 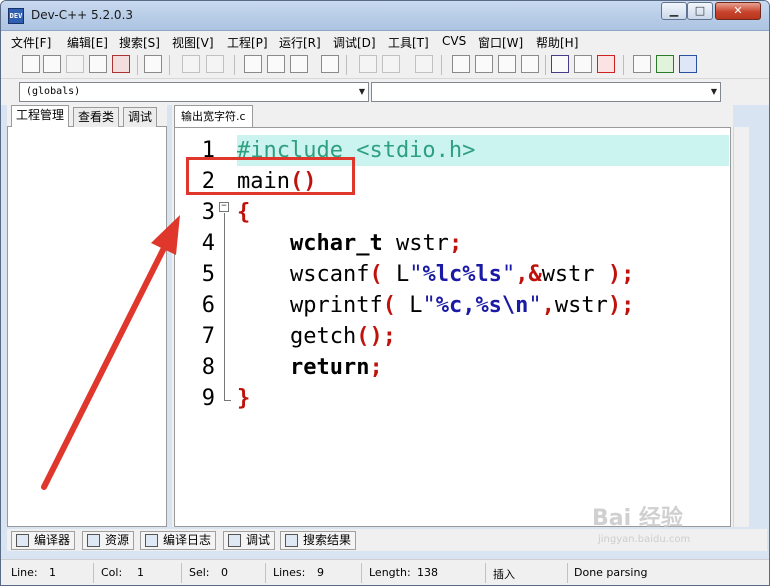 I want to click on code-line: wprintf( L"%c,%s\n",wstr);, so click(x=483, y=305).